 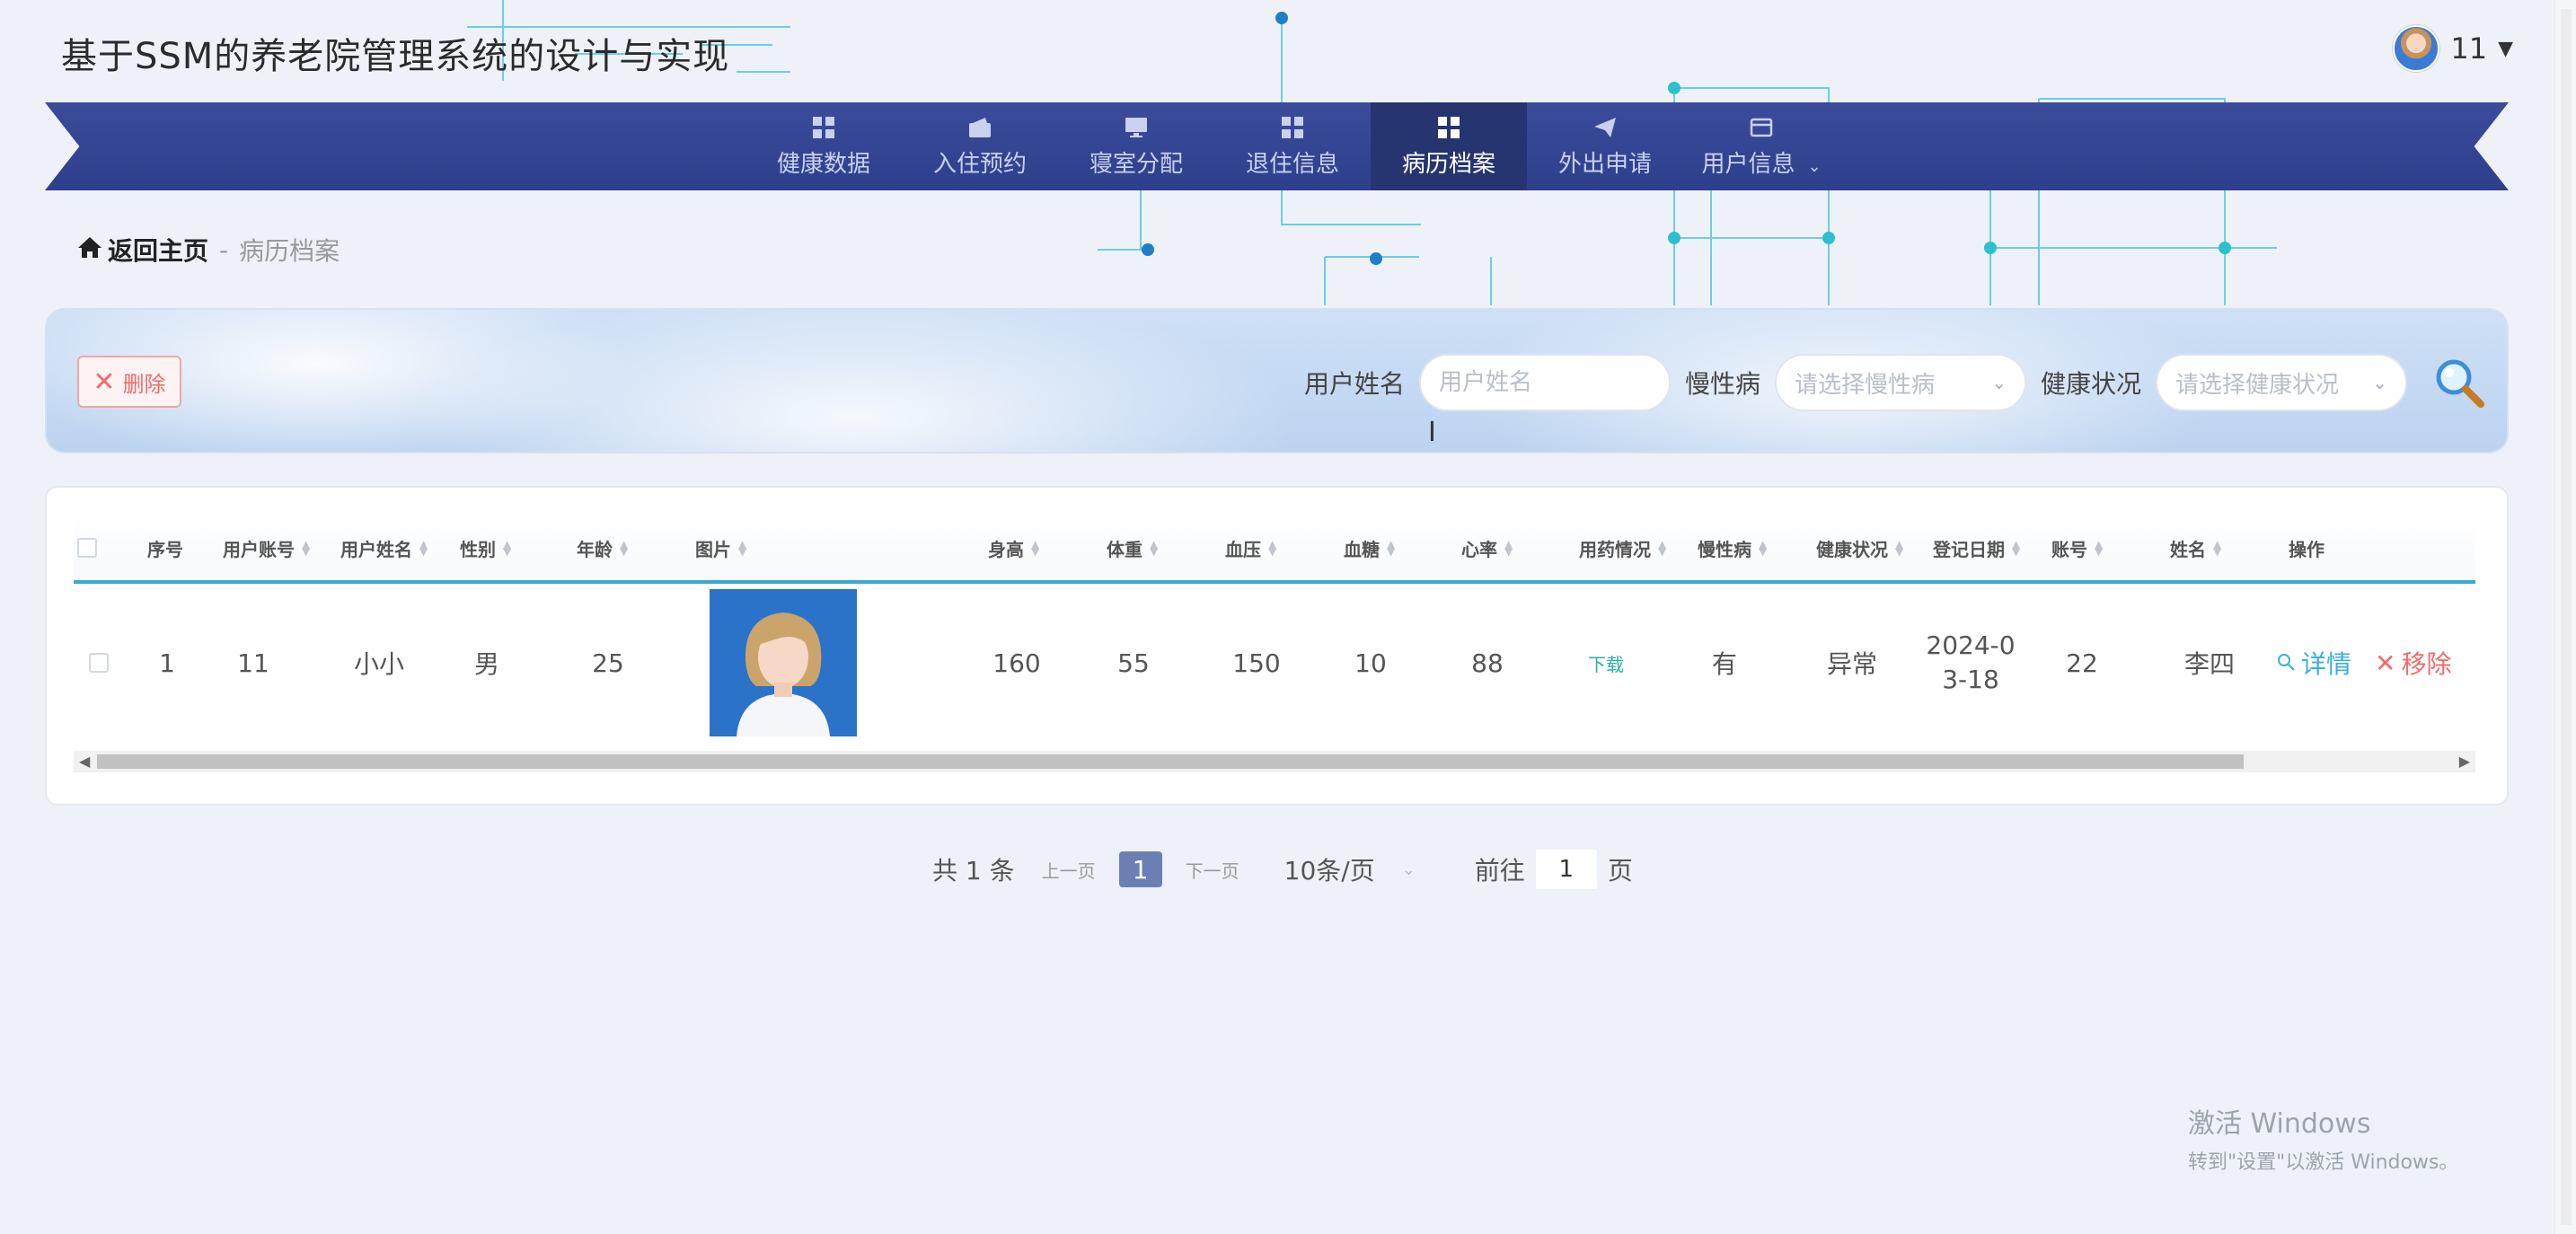 I want to click on nav-item-checkout-info: 退住信息, so click(x=1292, y=146).